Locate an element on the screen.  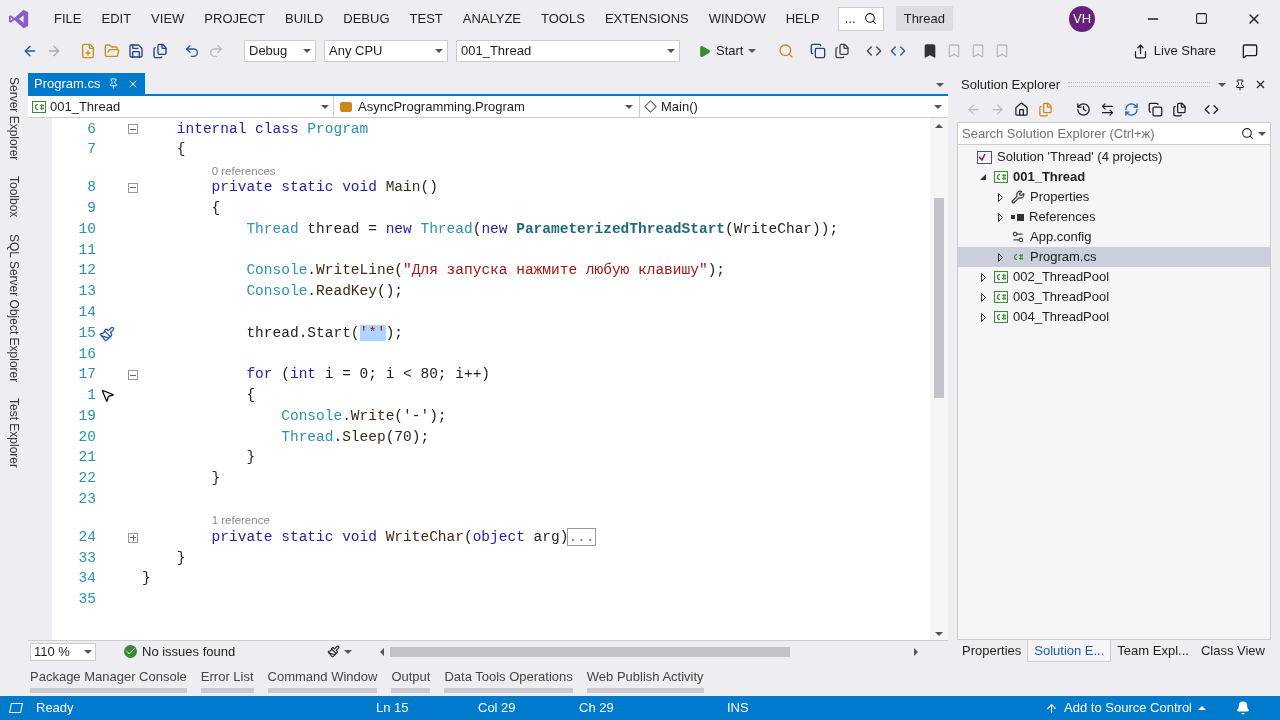
new-file-icon is located at coordinates (88, 51).